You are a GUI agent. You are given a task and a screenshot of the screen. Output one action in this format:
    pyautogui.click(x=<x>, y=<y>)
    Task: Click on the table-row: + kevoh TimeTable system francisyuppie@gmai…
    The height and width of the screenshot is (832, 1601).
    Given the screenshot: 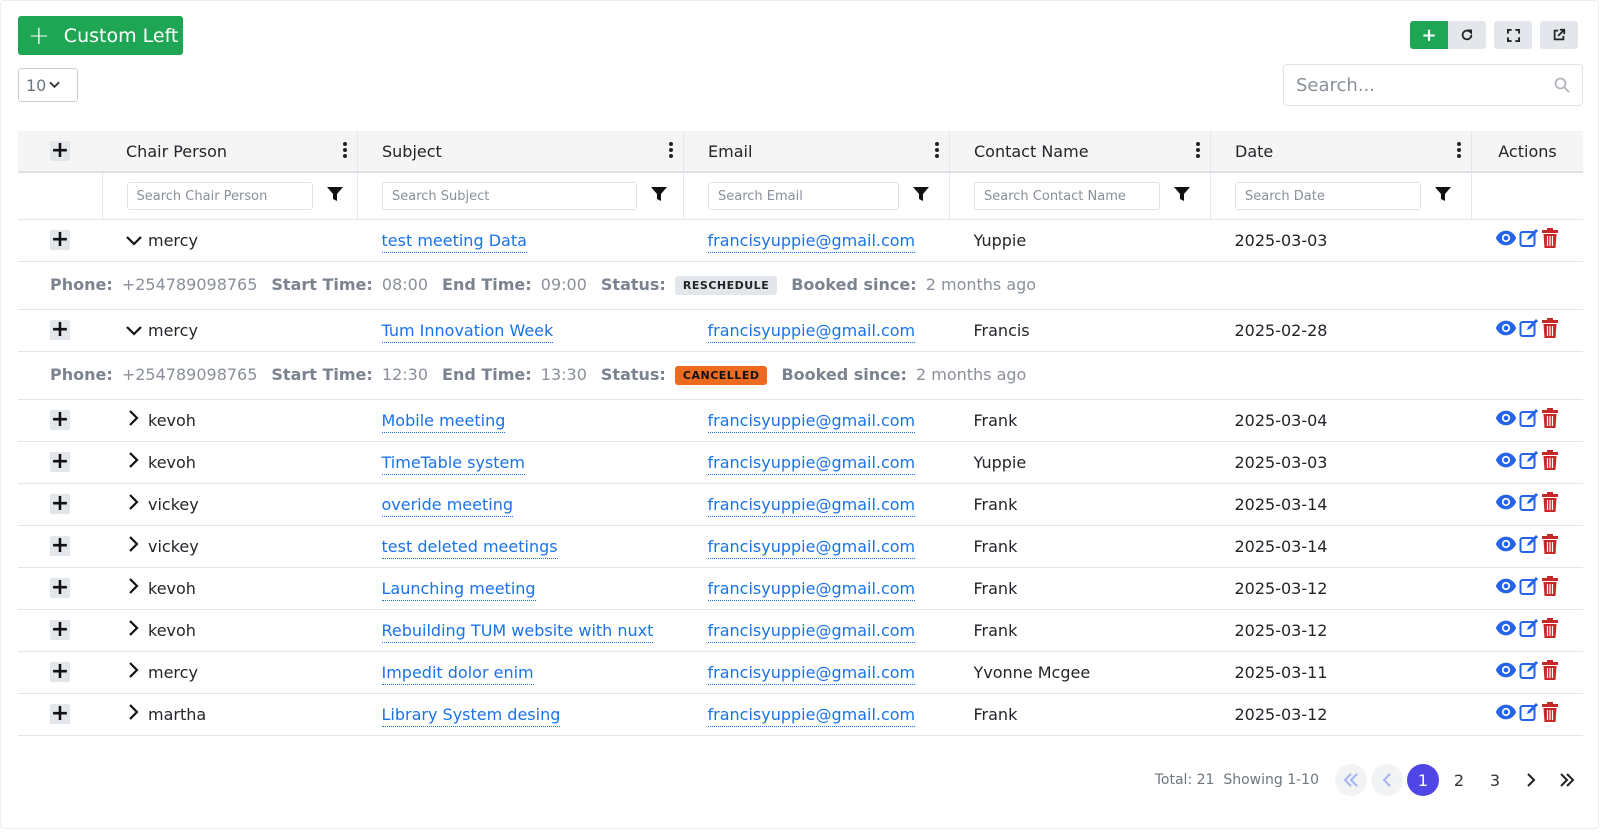 What is the action you would take?
    pyautogui.click(x=800, y=462)
    